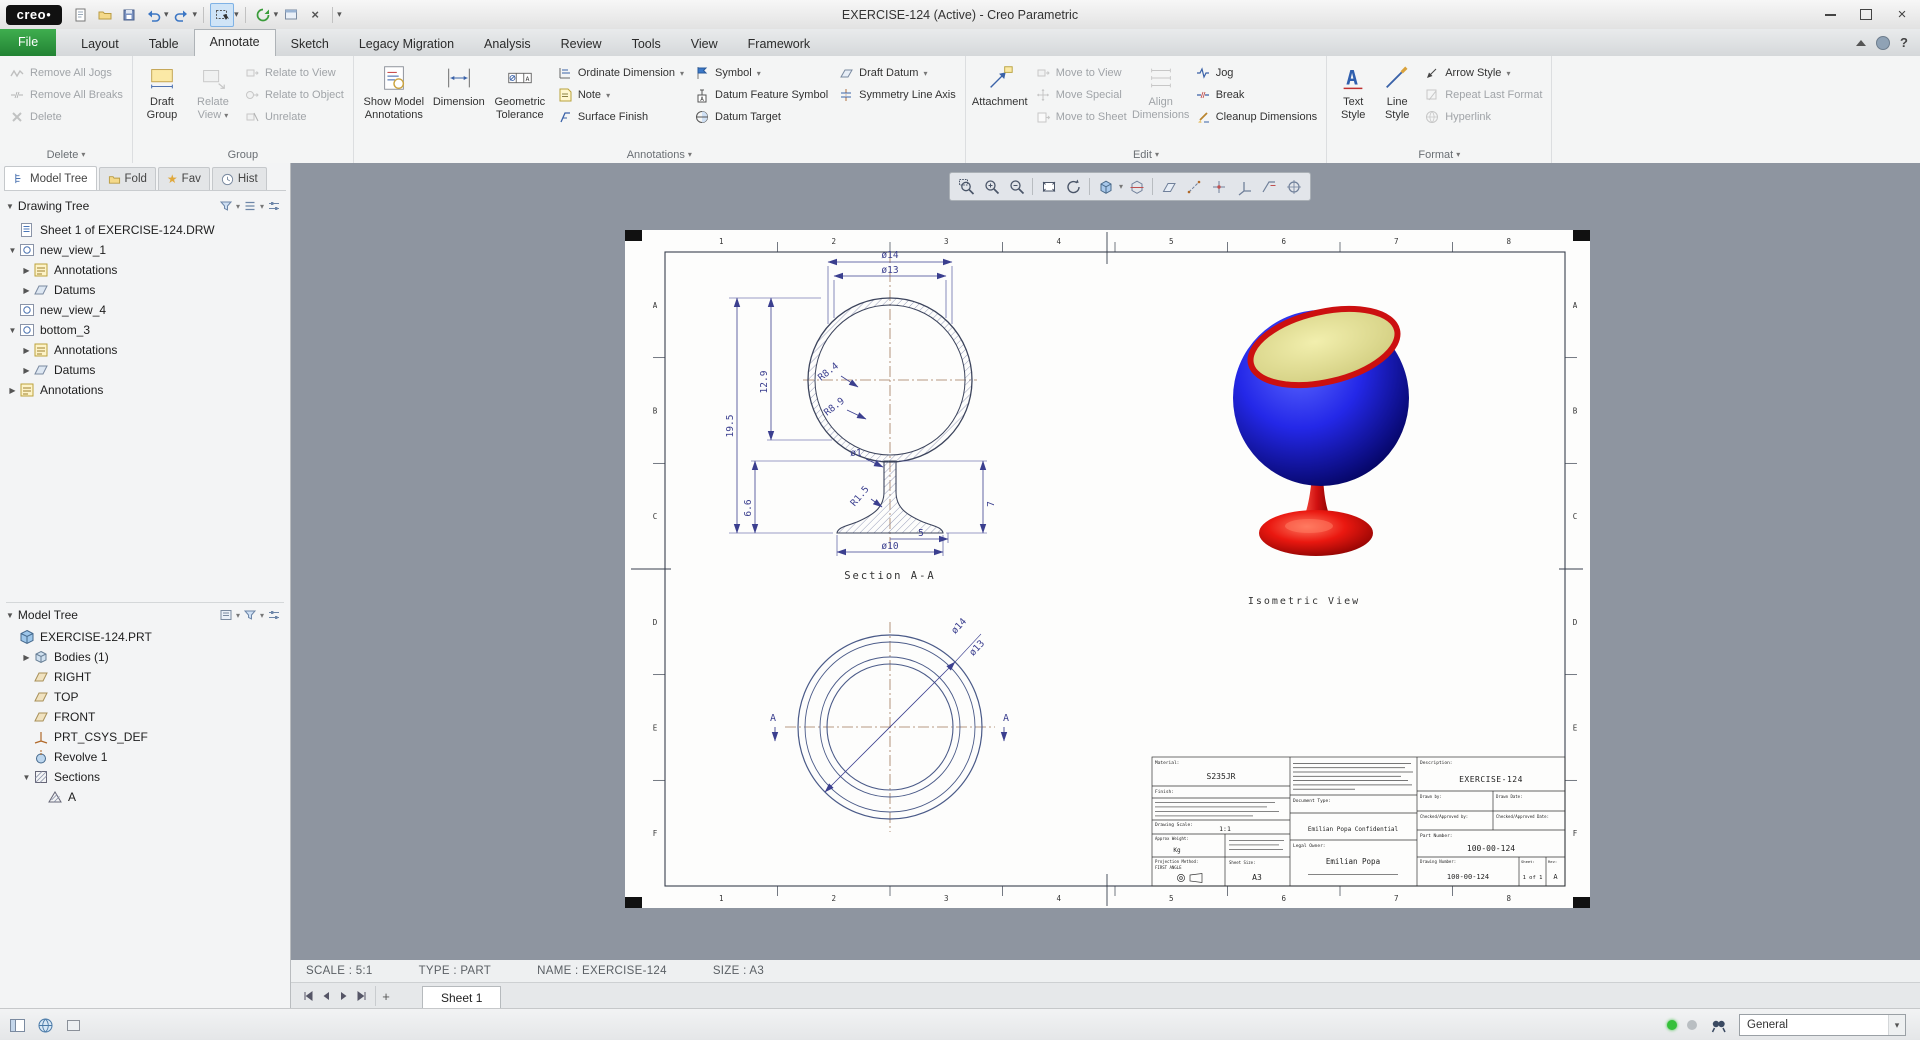  I want to click on model-tree-settings-icon, so click(274, 615).